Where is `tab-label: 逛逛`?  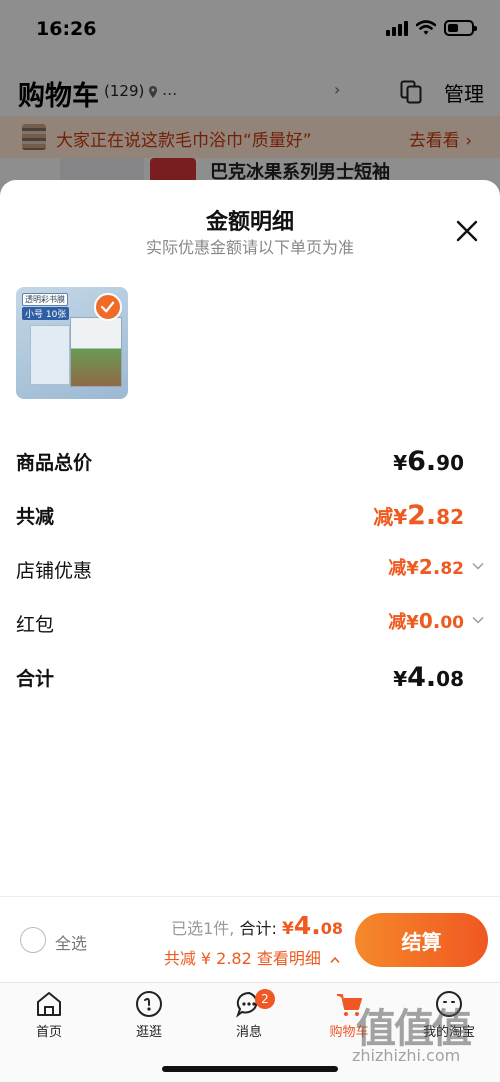
tab-label: 逛逛 is located at coordinates (148, 1032).